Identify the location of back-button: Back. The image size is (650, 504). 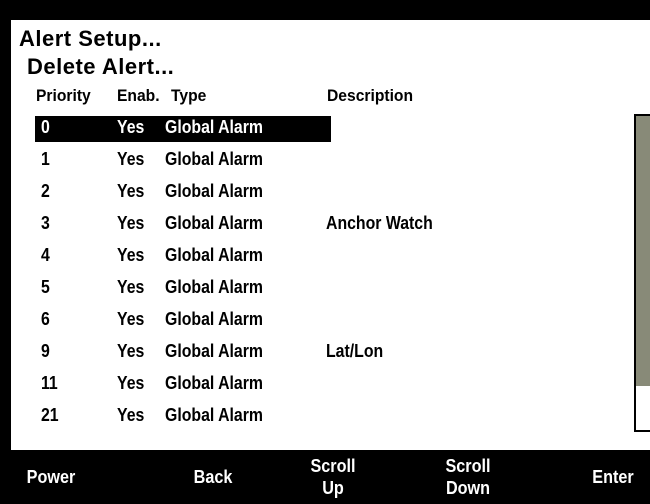
(212, 477).